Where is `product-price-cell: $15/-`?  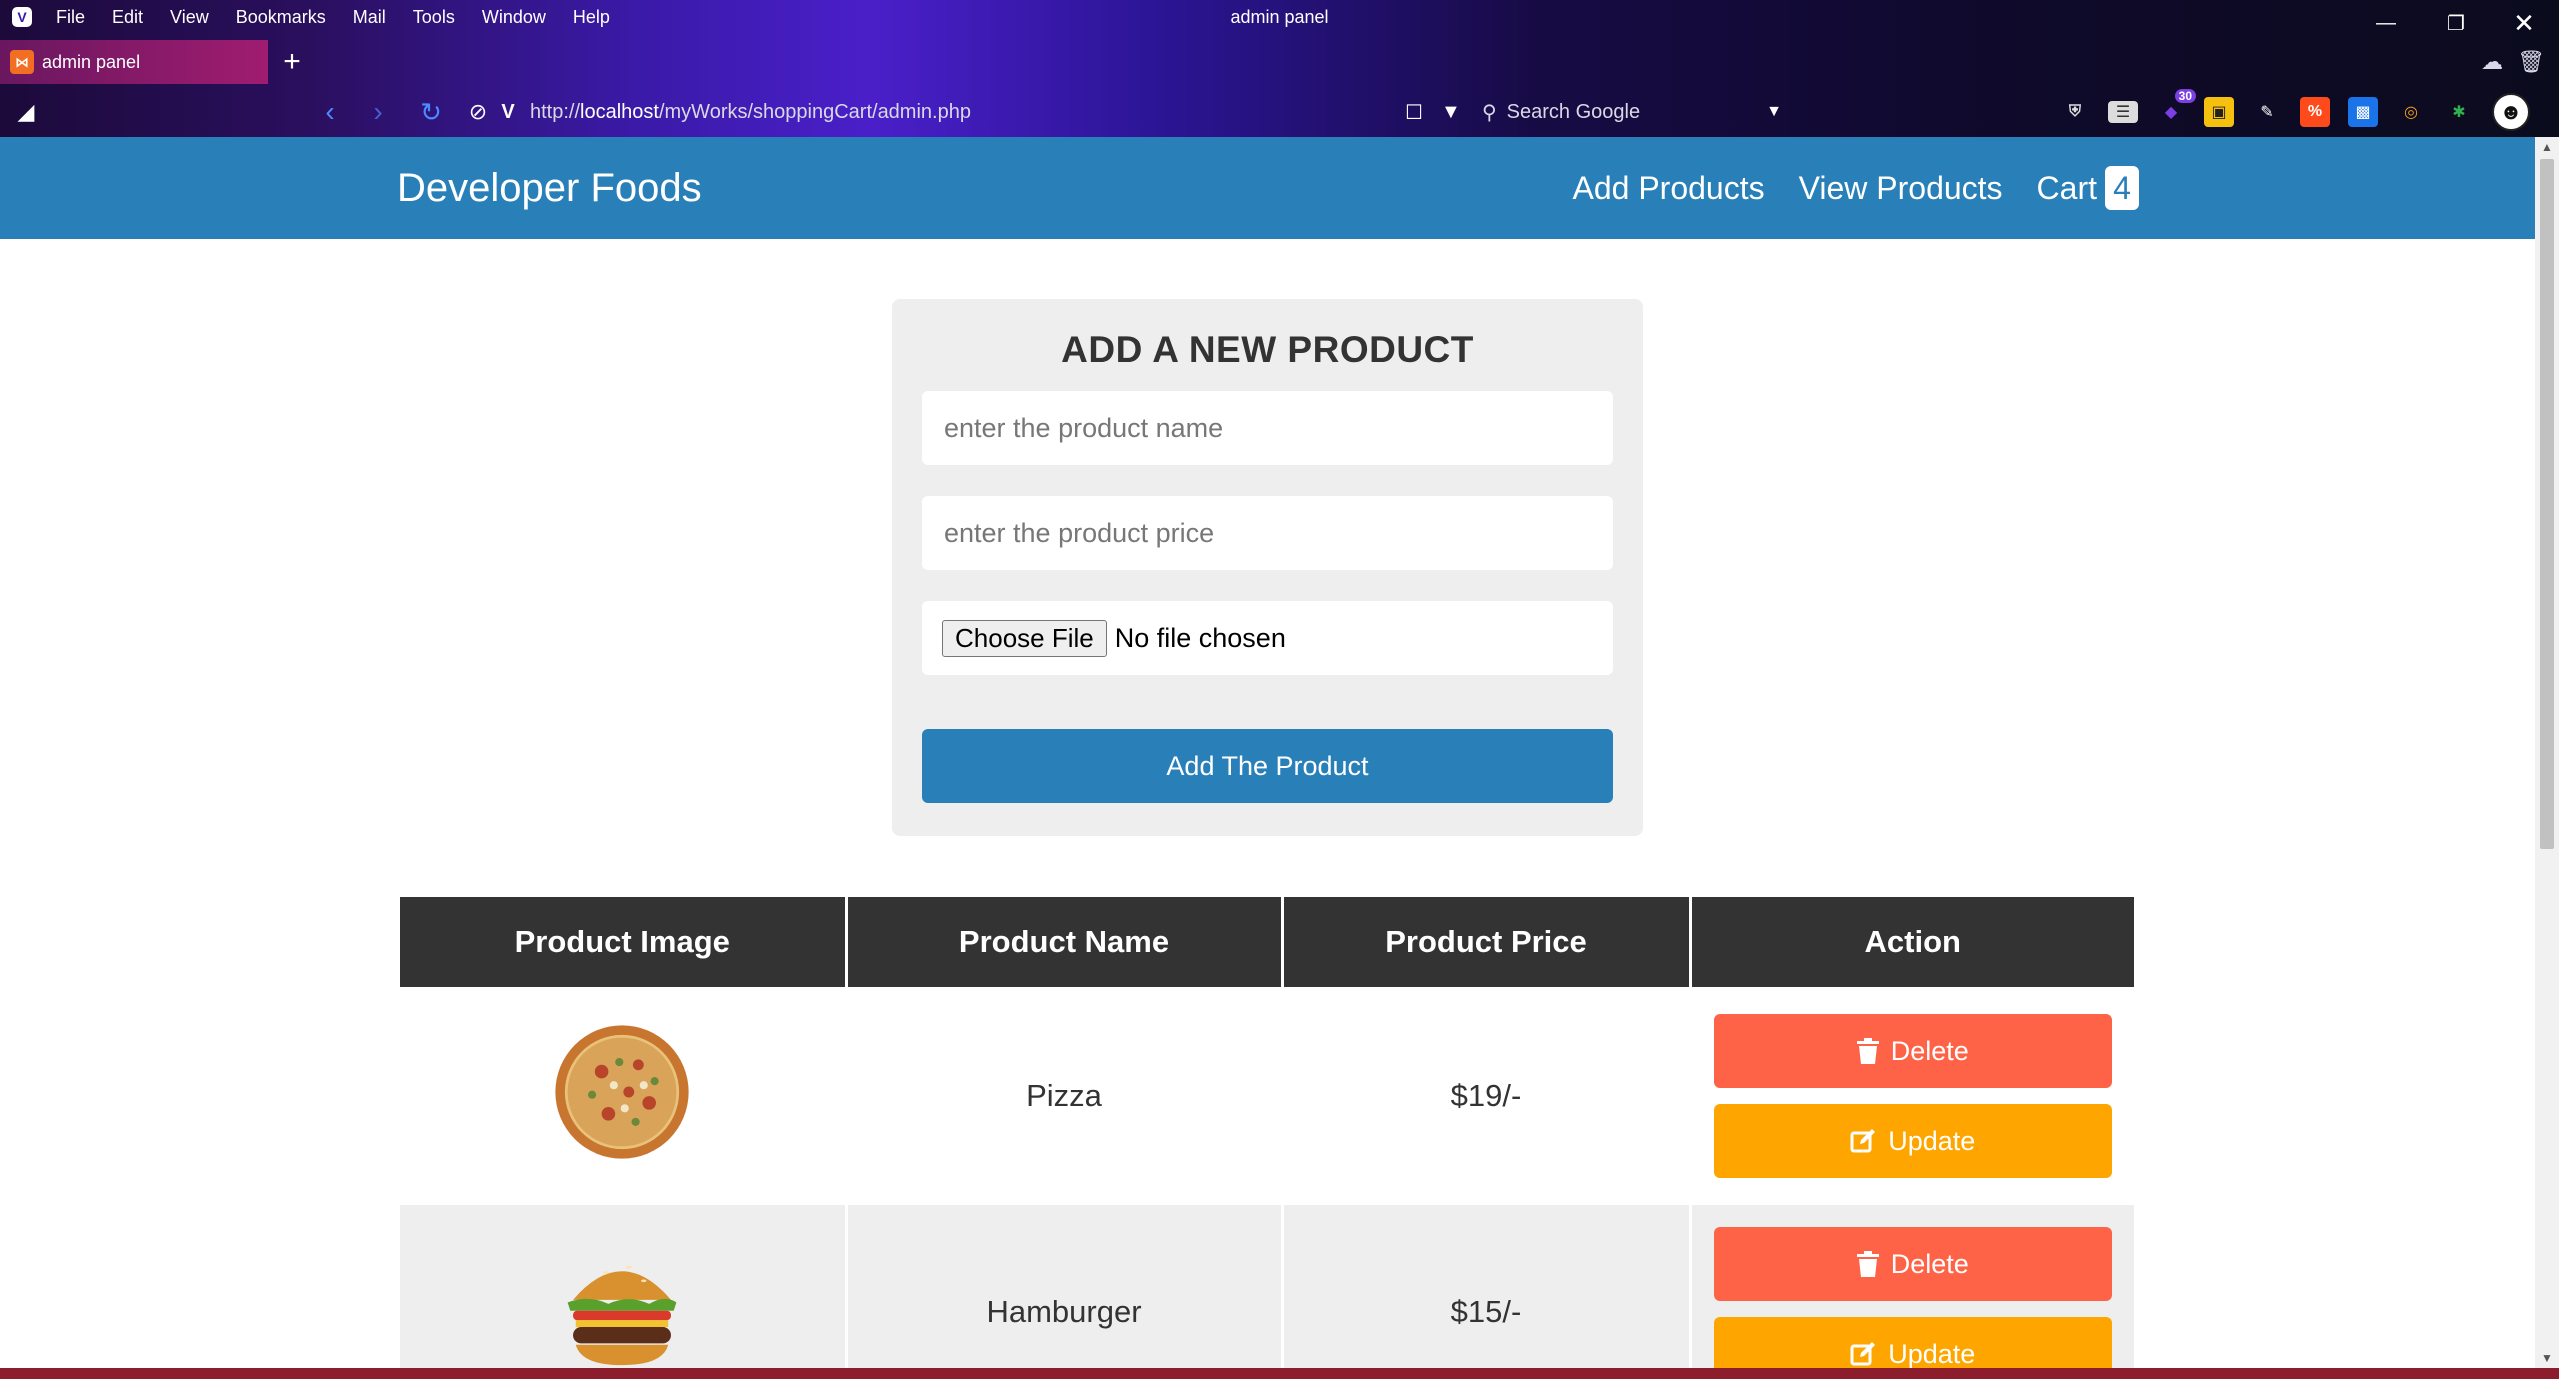 product-price-cell: $15/- is located at coordinates (1485, 1286).